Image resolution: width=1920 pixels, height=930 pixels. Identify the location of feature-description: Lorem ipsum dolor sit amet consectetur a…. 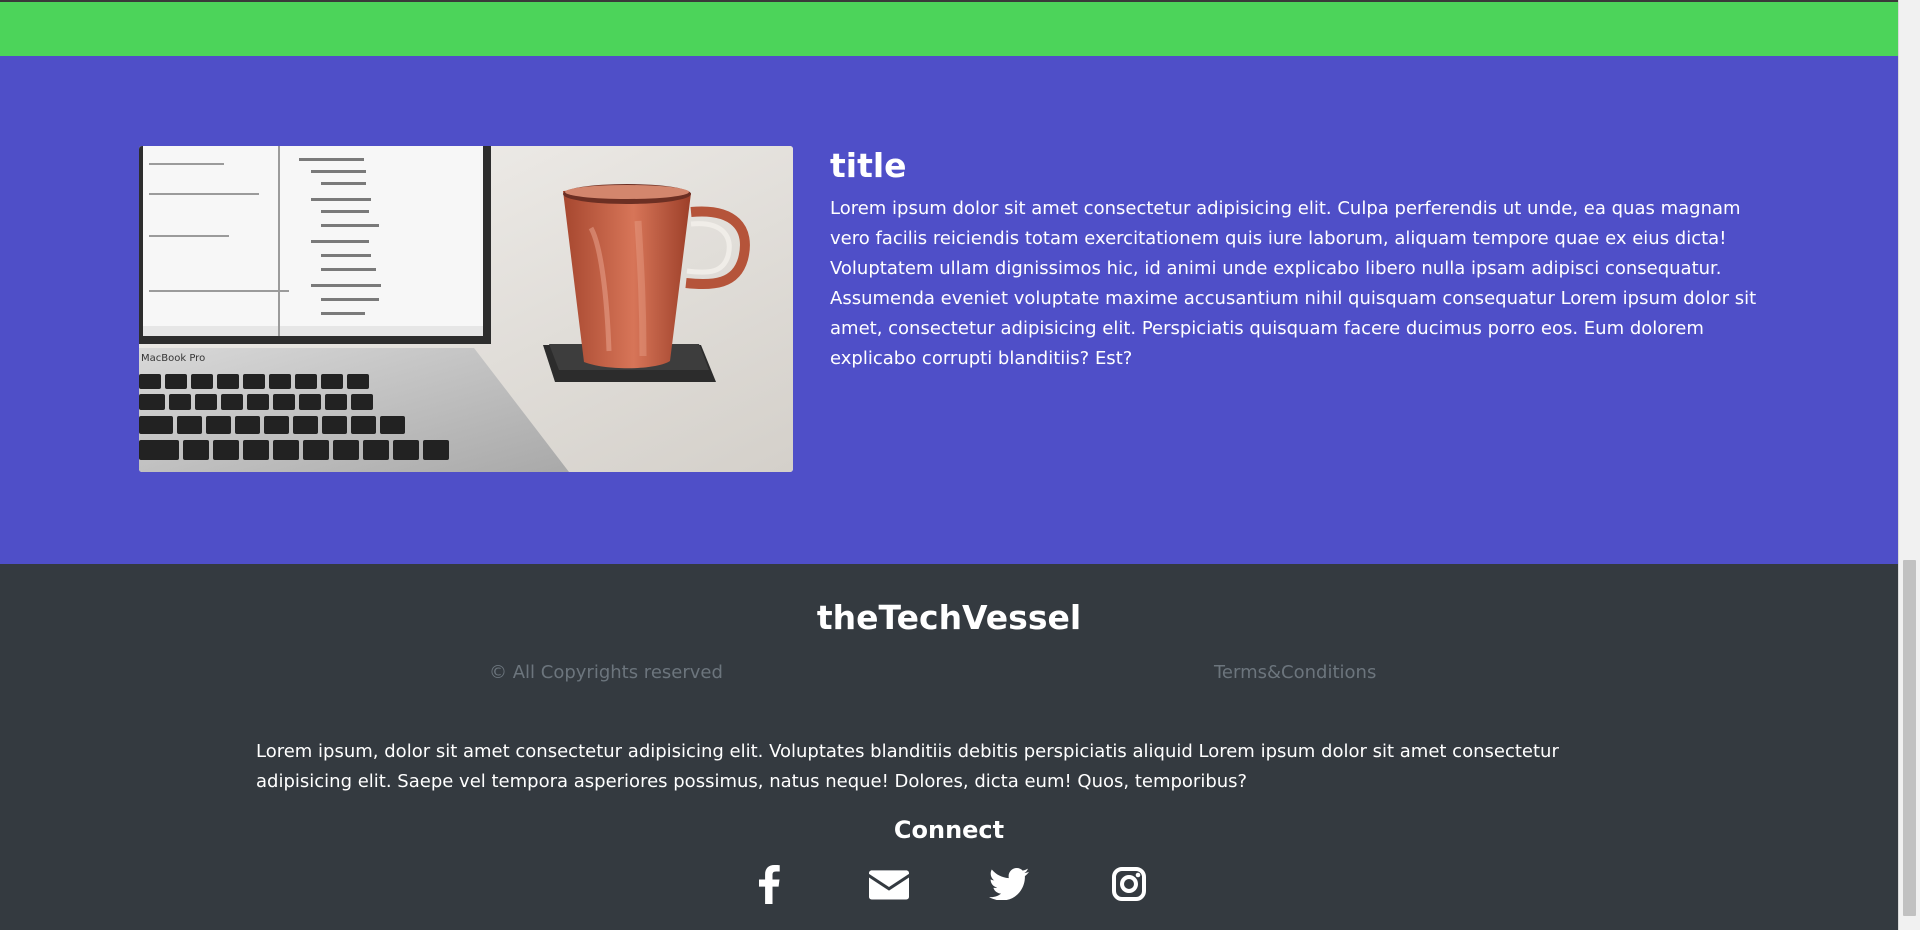
(1293, 284).